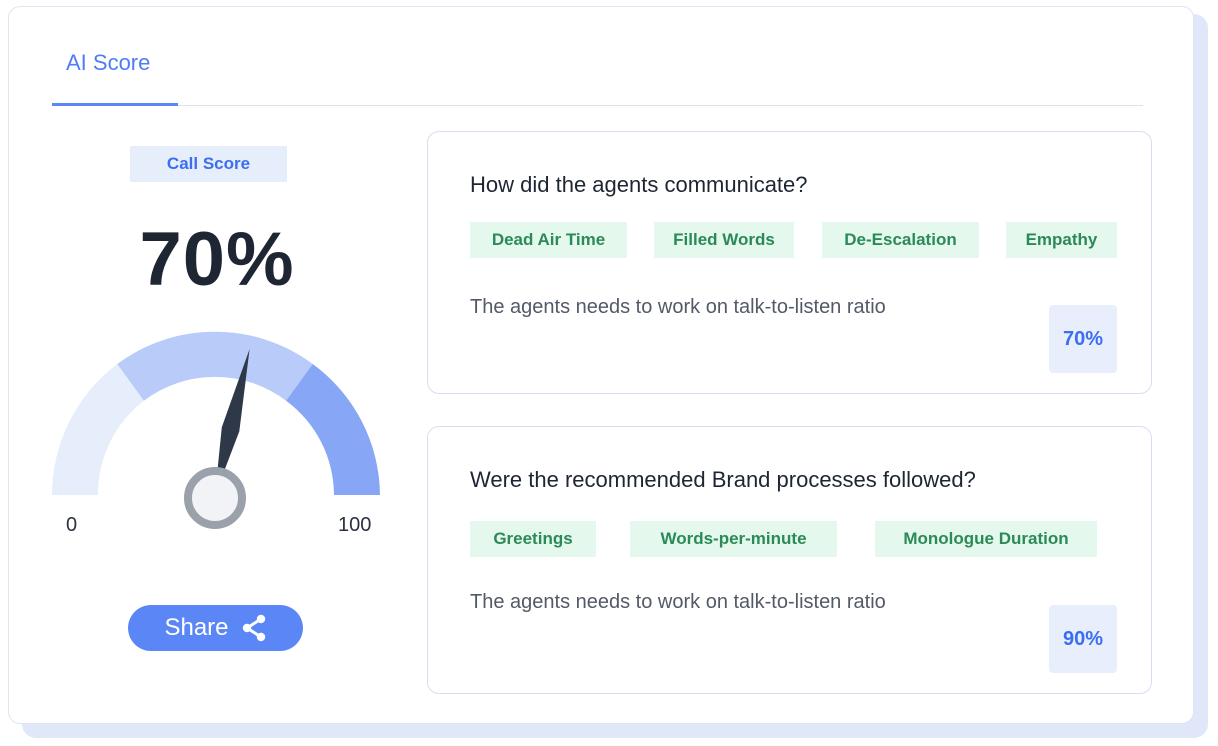  I want to click on tag-monologue-duration: Monologue Duration, so click(986, 539).